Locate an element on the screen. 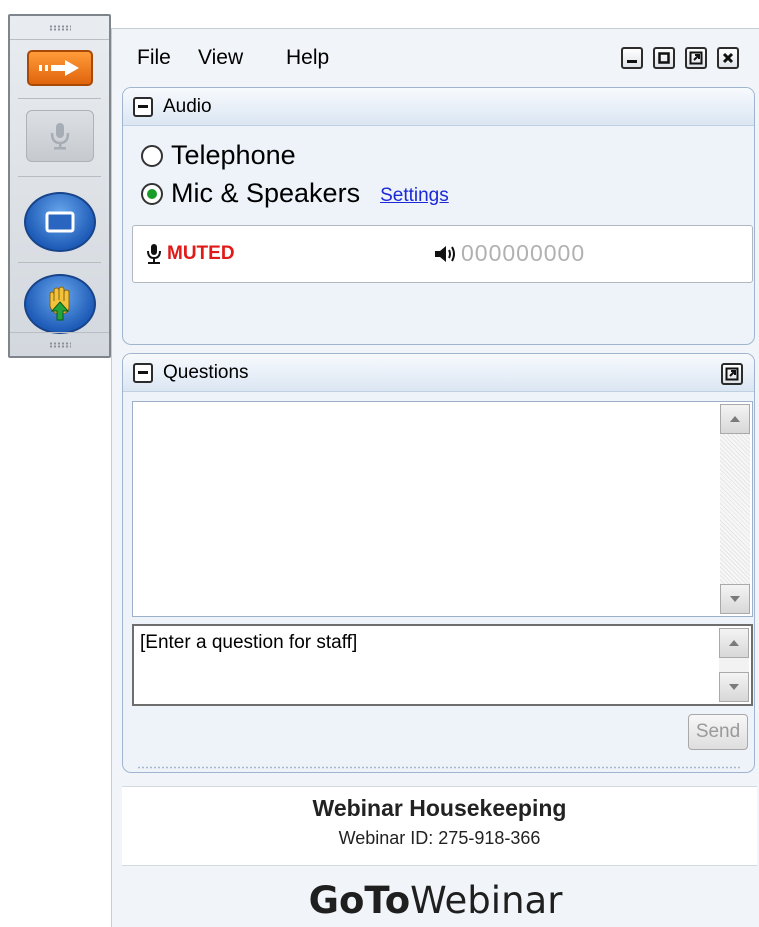  brand-light: Webinar is located at coordinates (486, 900).